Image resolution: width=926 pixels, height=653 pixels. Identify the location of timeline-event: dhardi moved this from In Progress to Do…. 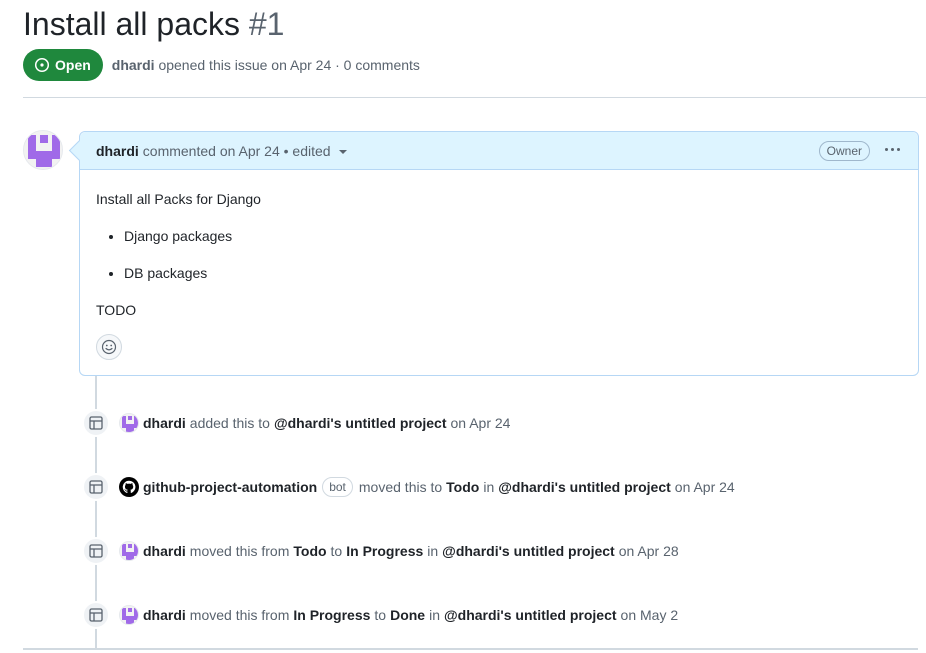
(380, 615).